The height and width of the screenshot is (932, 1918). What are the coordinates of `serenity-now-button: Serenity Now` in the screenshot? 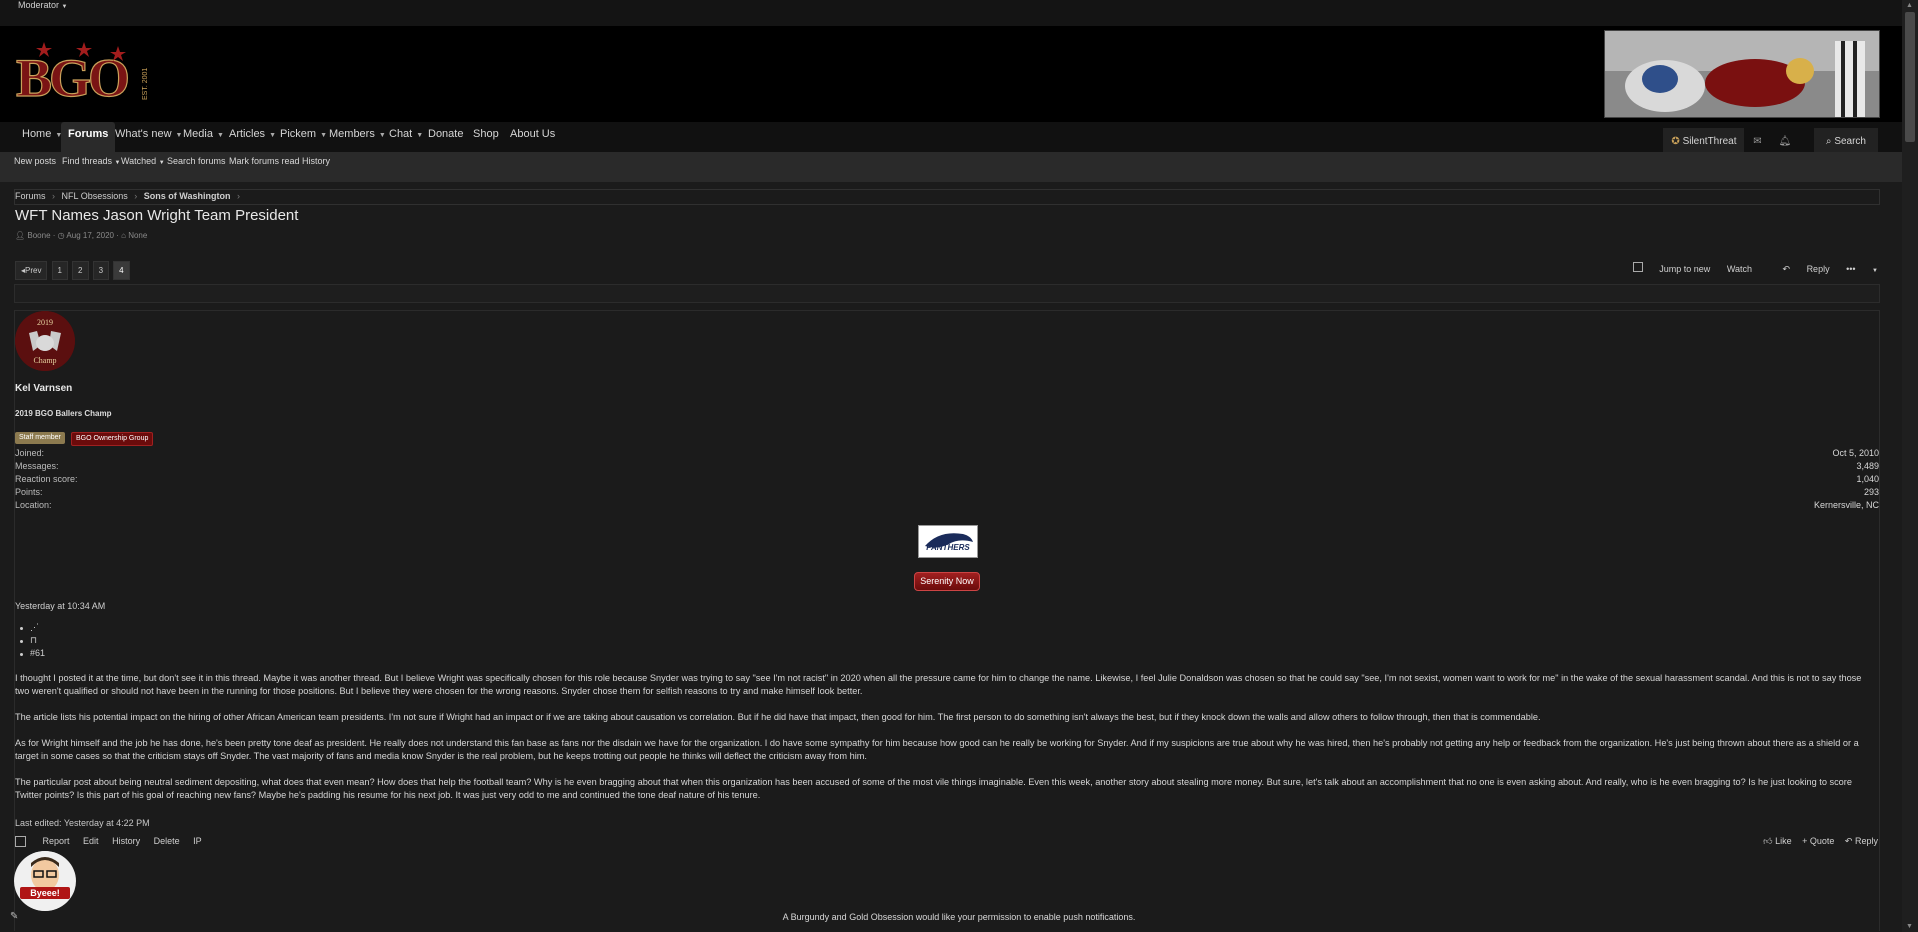 It's located at (947, 581).